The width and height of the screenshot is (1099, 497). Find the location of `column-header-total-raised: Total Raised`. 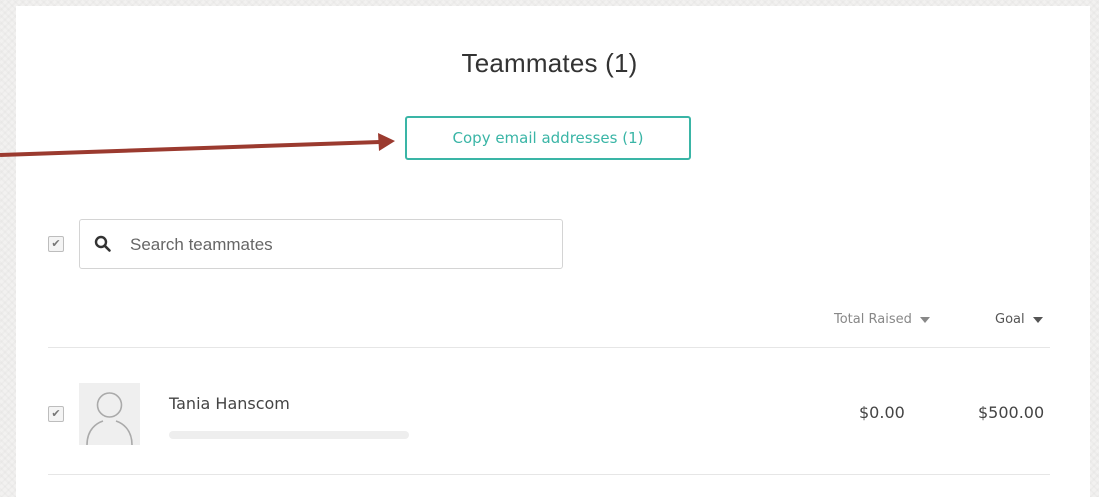

column-header-total-raised: Total Raised is located at coordinates (882, 319).